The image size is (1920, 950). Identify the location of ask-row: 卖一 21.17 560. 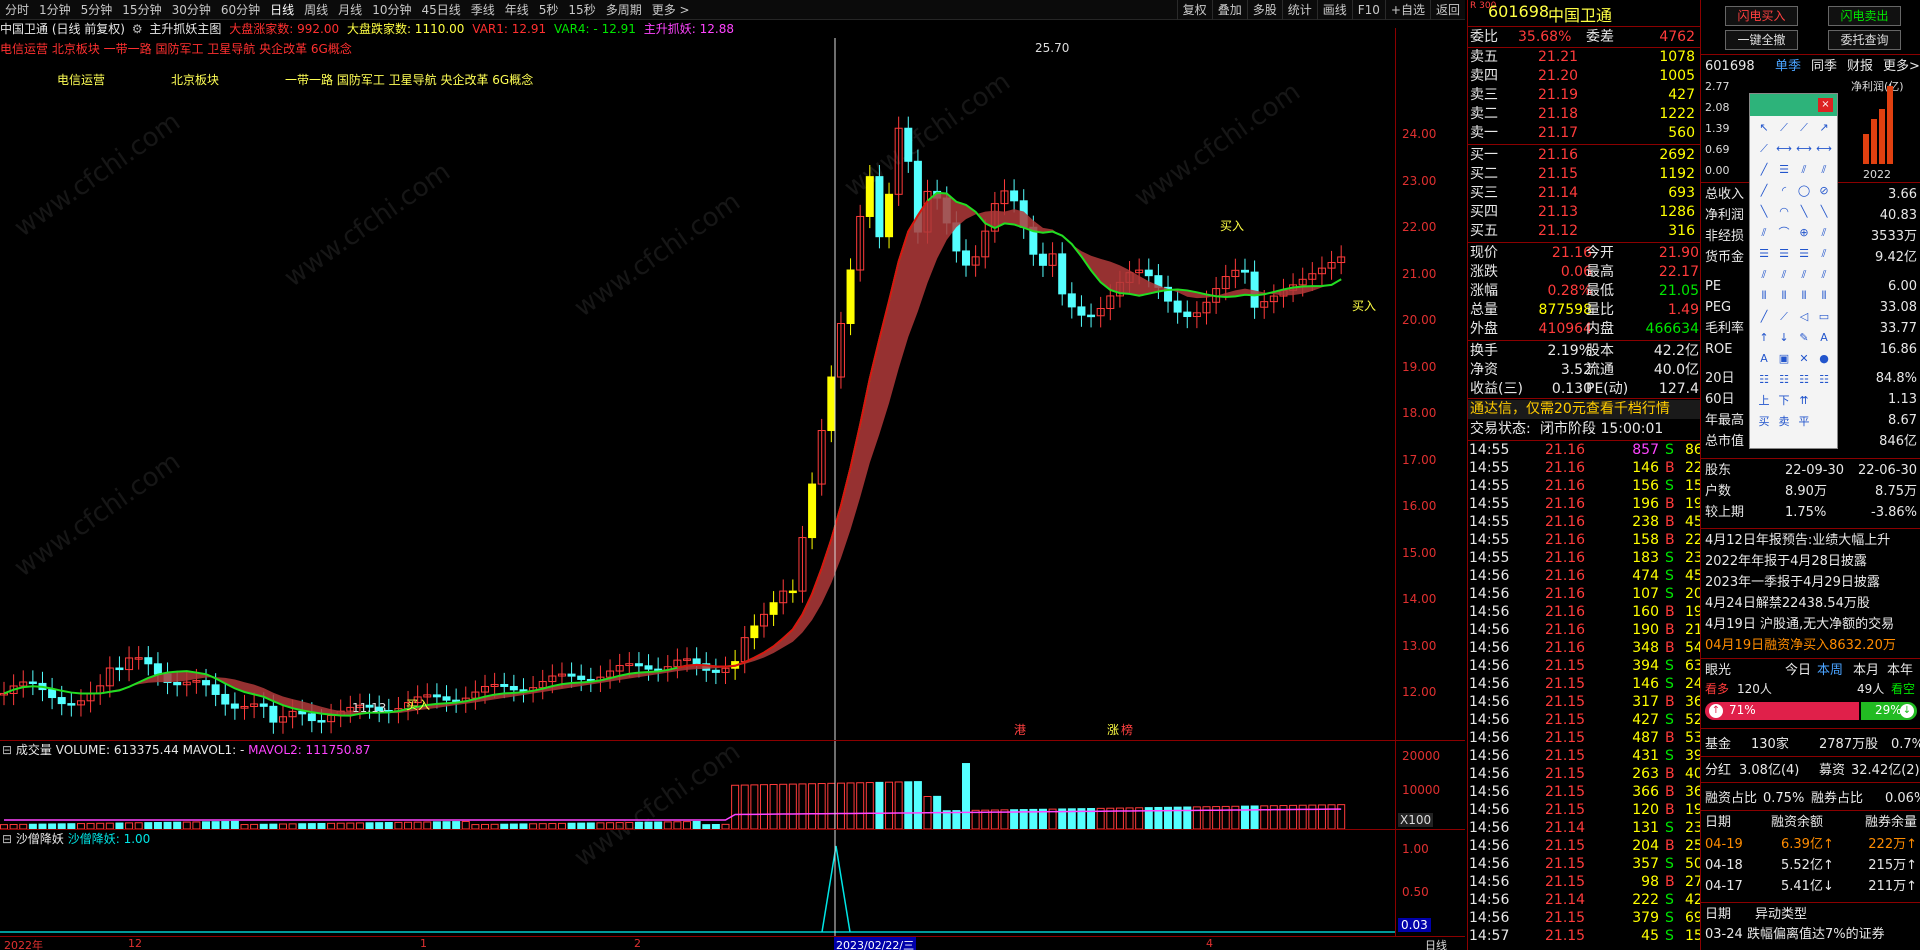
(1584, 133).